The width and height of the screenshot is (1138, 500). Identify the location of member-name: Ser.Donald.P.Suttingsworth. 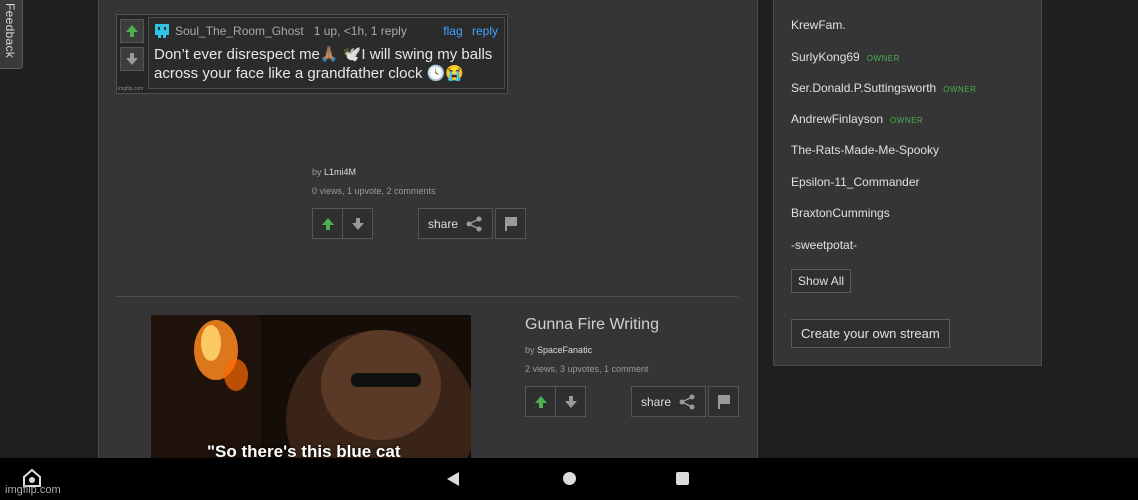
(864, 88).